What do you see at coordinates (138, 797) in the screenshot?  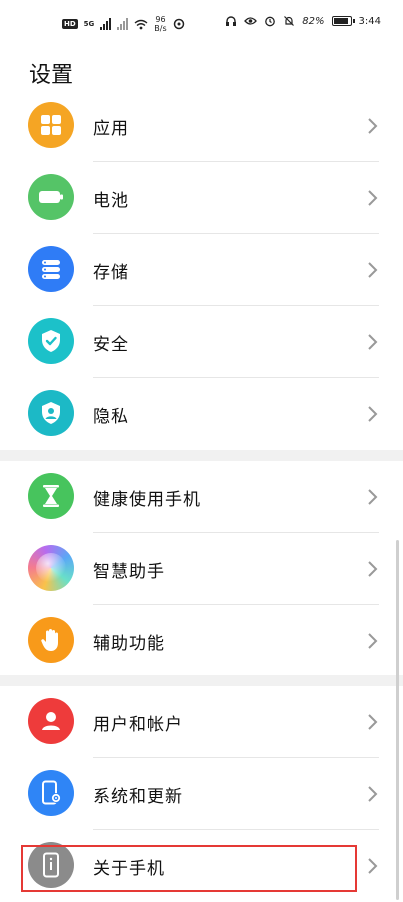 I see `settings-item-label: 系统和更新` at bounding box center [138, 797].